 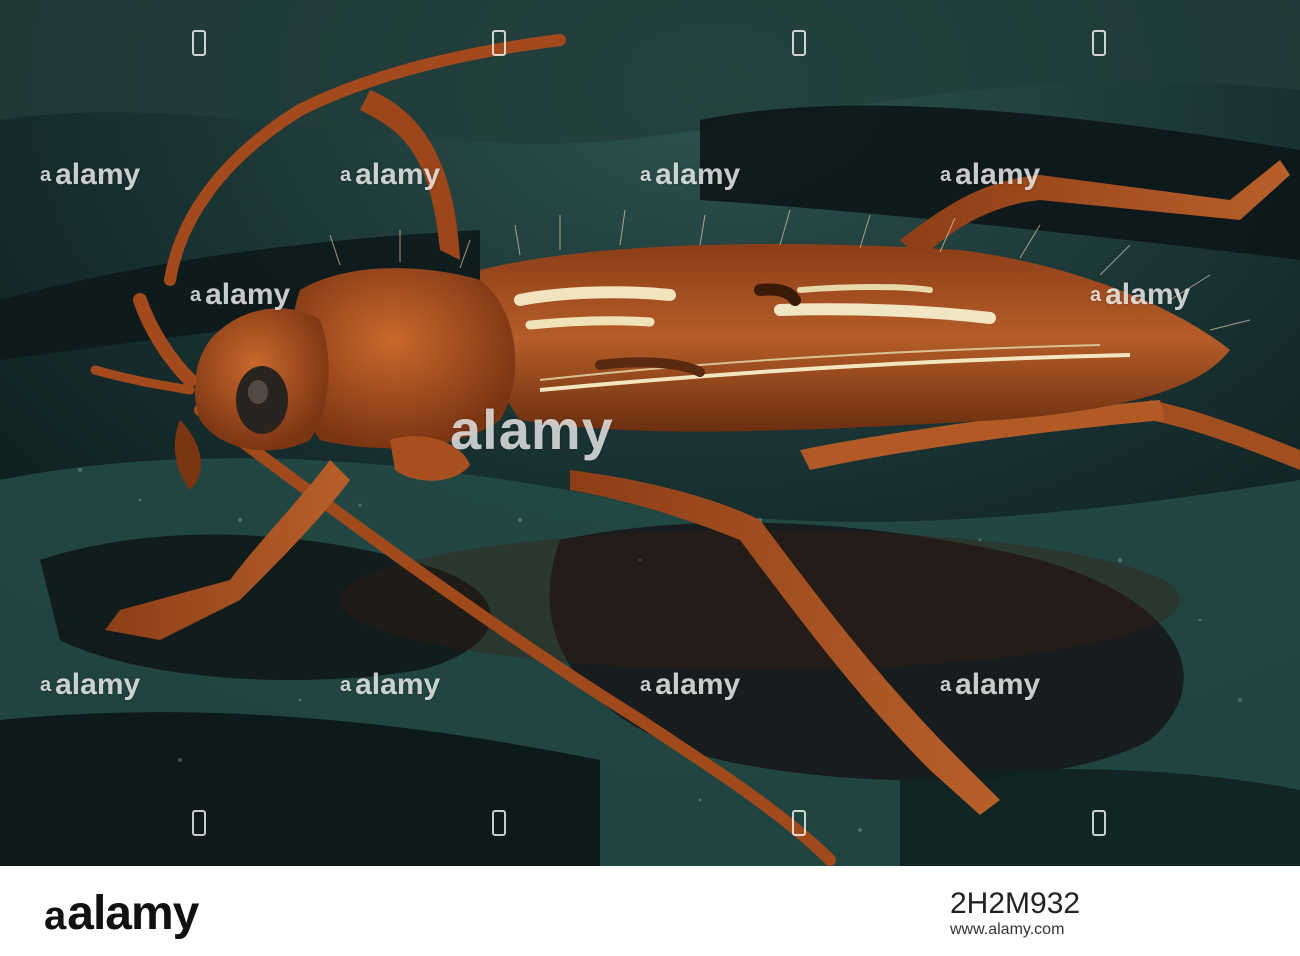 What do you see at coordinates (1125, 911) in the screenshot?
I see `footer-credit: 2H2M932 www.alamy.com` at bounding box center [1125, 911].